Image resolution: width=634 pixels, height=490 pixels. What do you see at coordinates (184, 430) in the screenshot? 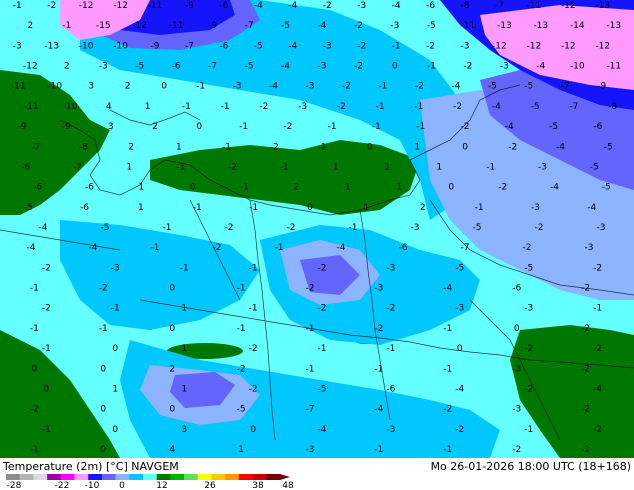
I see `value-label: 3` at bounding box center [184, 430].